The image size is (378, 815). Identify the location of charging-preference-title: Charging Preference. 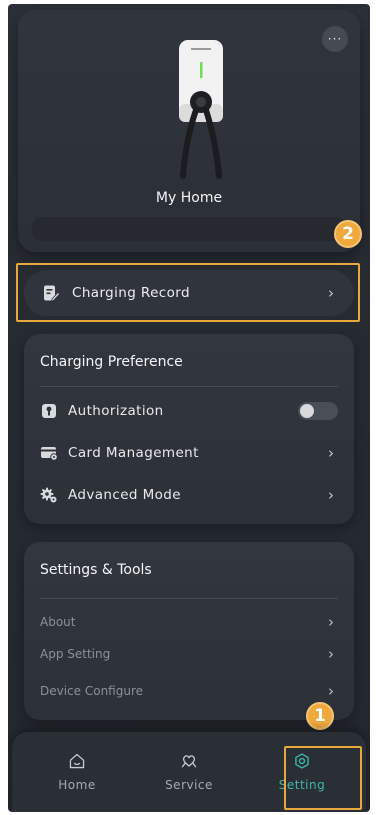
(111, 362).